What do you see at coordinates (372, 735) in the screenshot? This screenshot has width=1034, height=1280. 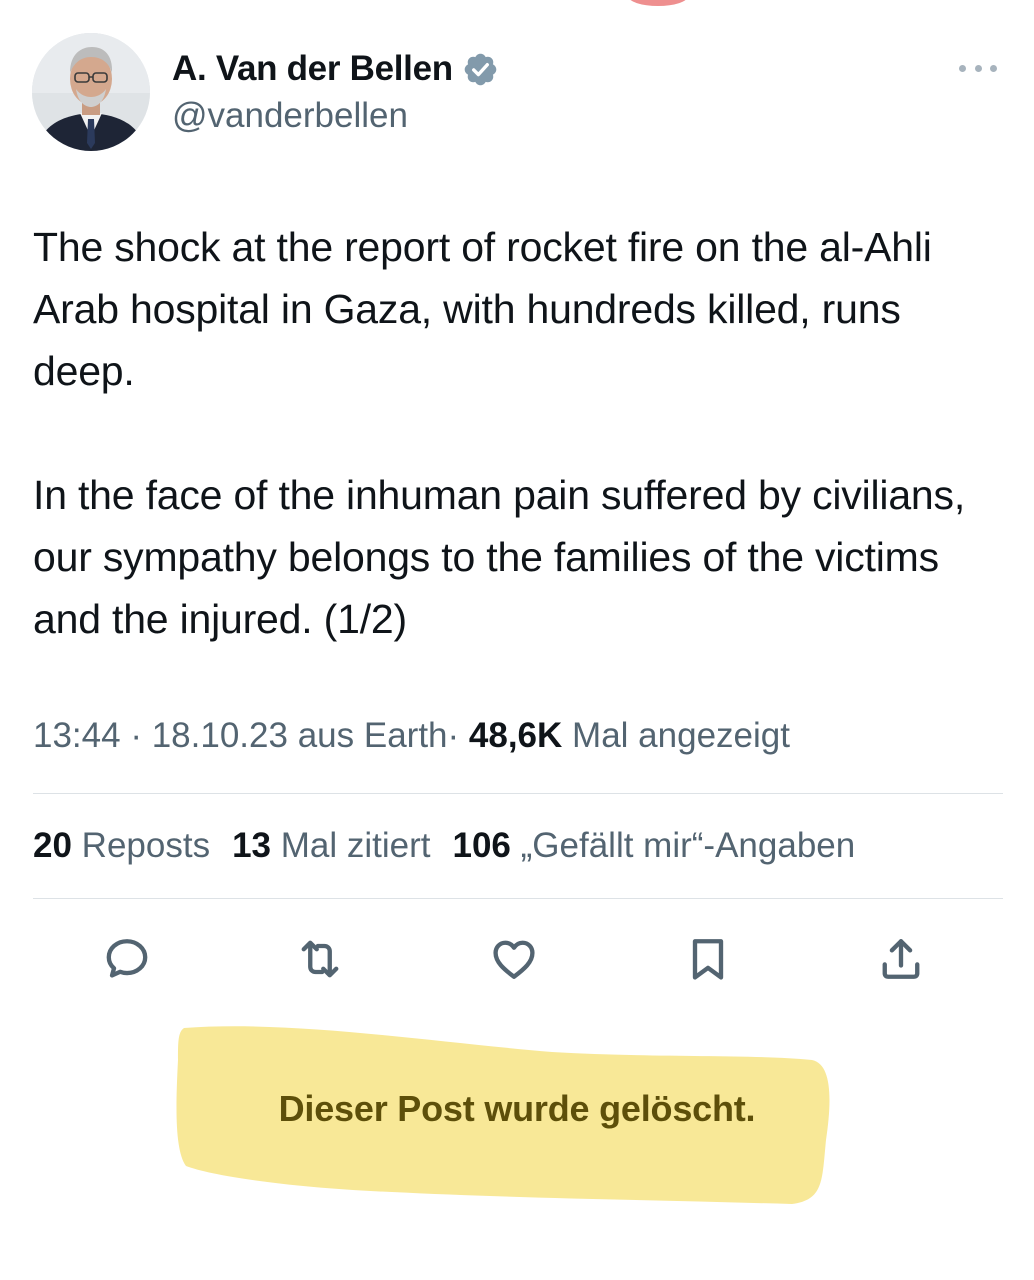 I see `tweet-source: aus Earth` at bounding box center [372, 735].